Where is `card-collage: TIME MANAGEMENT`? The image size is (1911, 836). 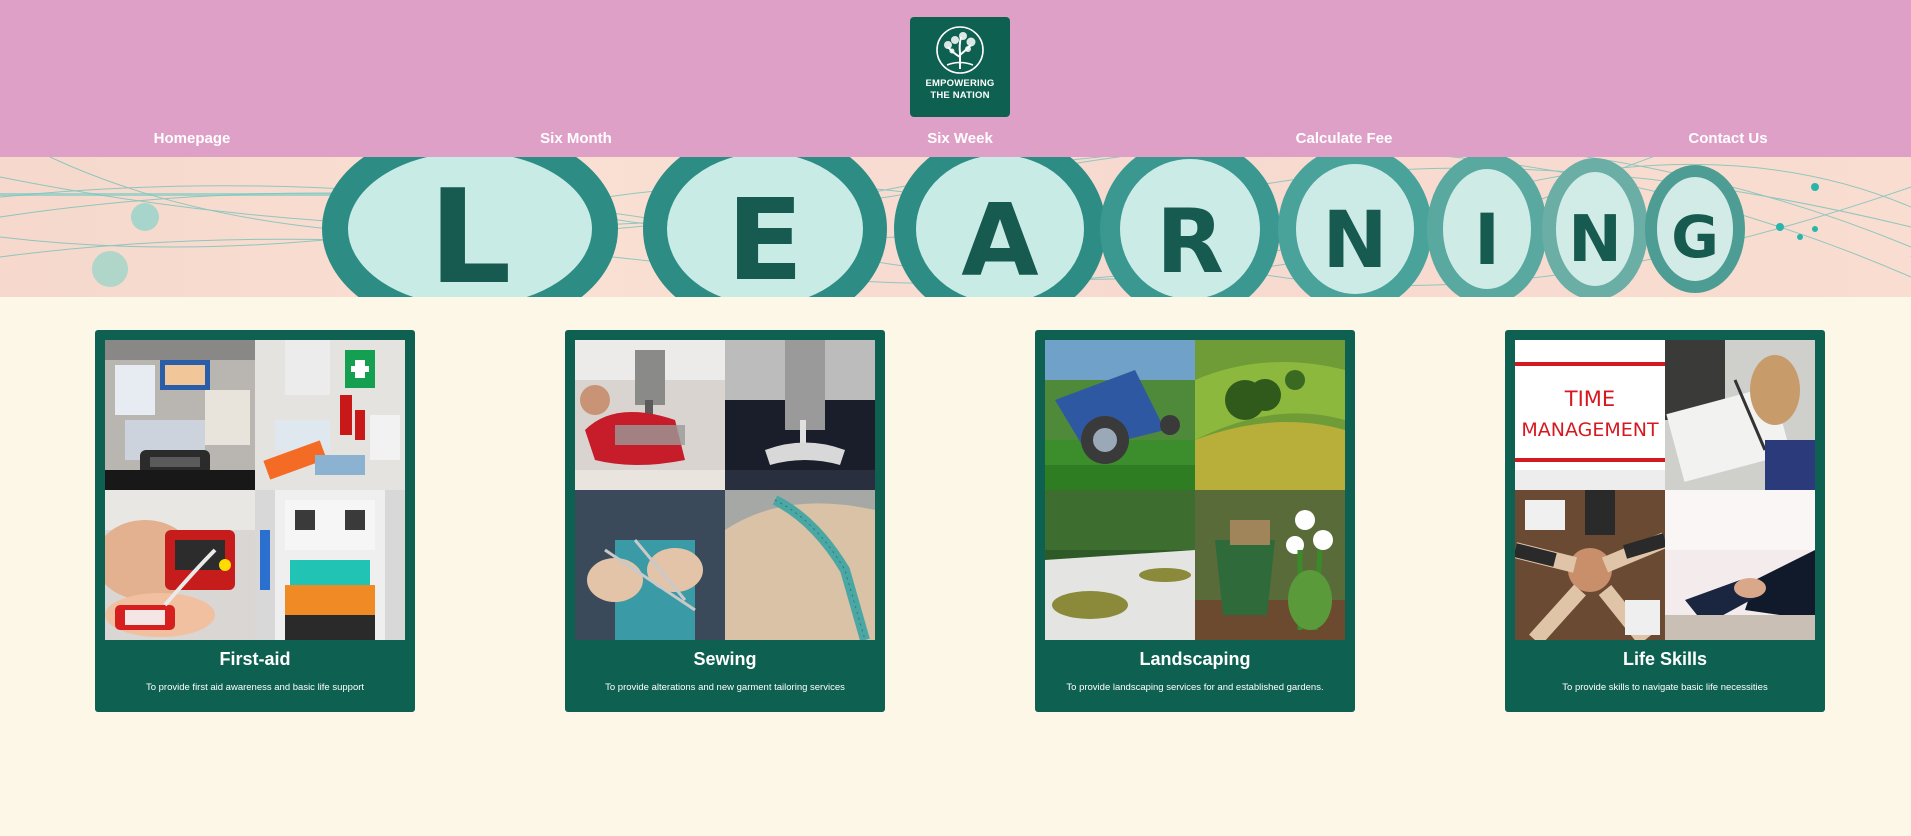 card-collage: TIME MANAGEMENT is located at coordinates (1665, 490).